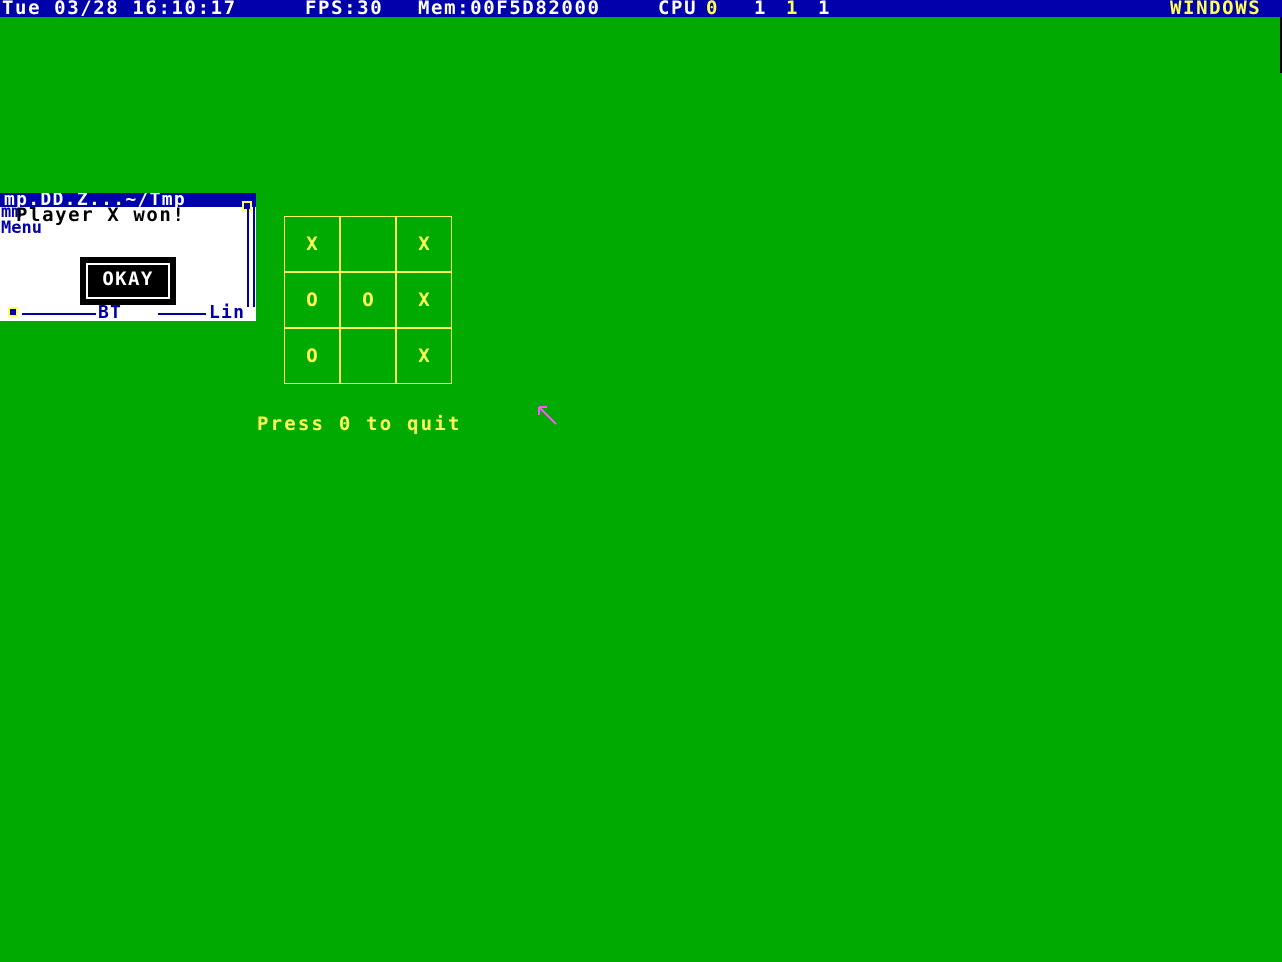 The image size is (1282, 962). Describe the element at coordinates (21, 220) in the screenshot. I see `window-menu-tab: mm Menu` at that location.